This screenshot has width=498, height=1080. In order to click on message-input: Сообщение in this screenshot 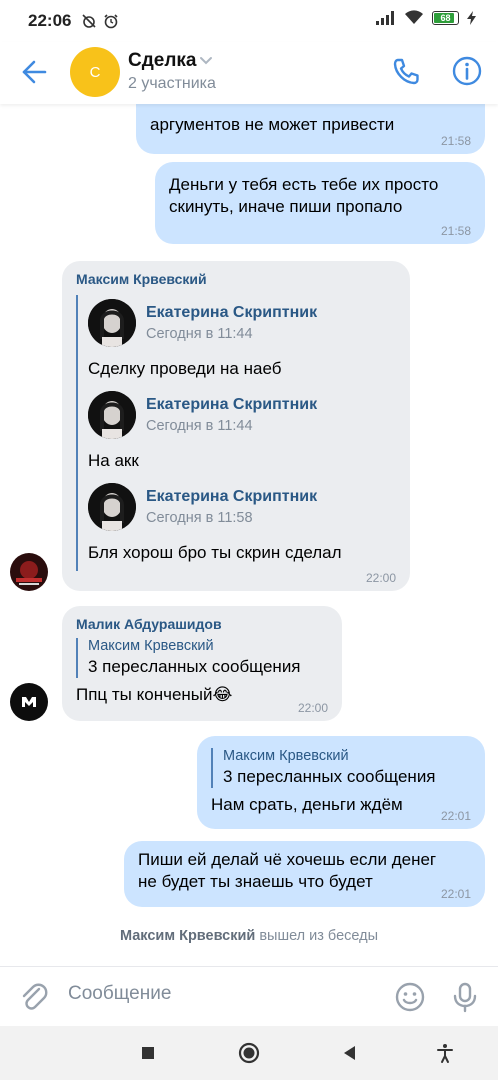, I will do `click(119, 994)`.